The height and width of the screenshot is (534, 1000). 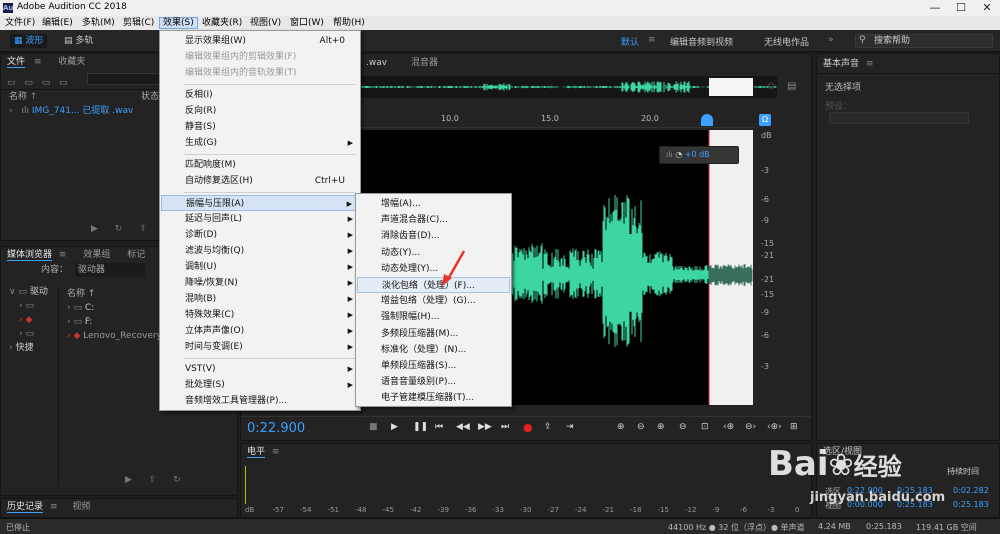 I want to click on zoom-selection-icon: ‹⊕›, so click(x=774, y=427).